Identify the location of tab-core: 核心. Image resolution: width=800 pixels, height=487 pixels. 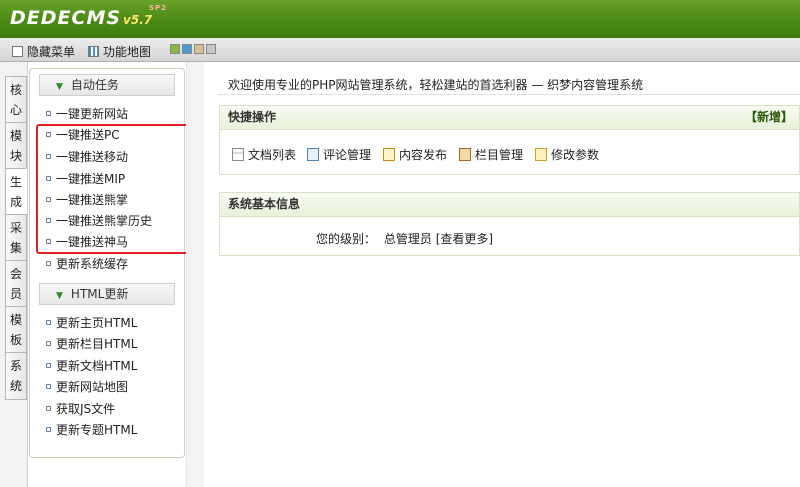
(16, 100).